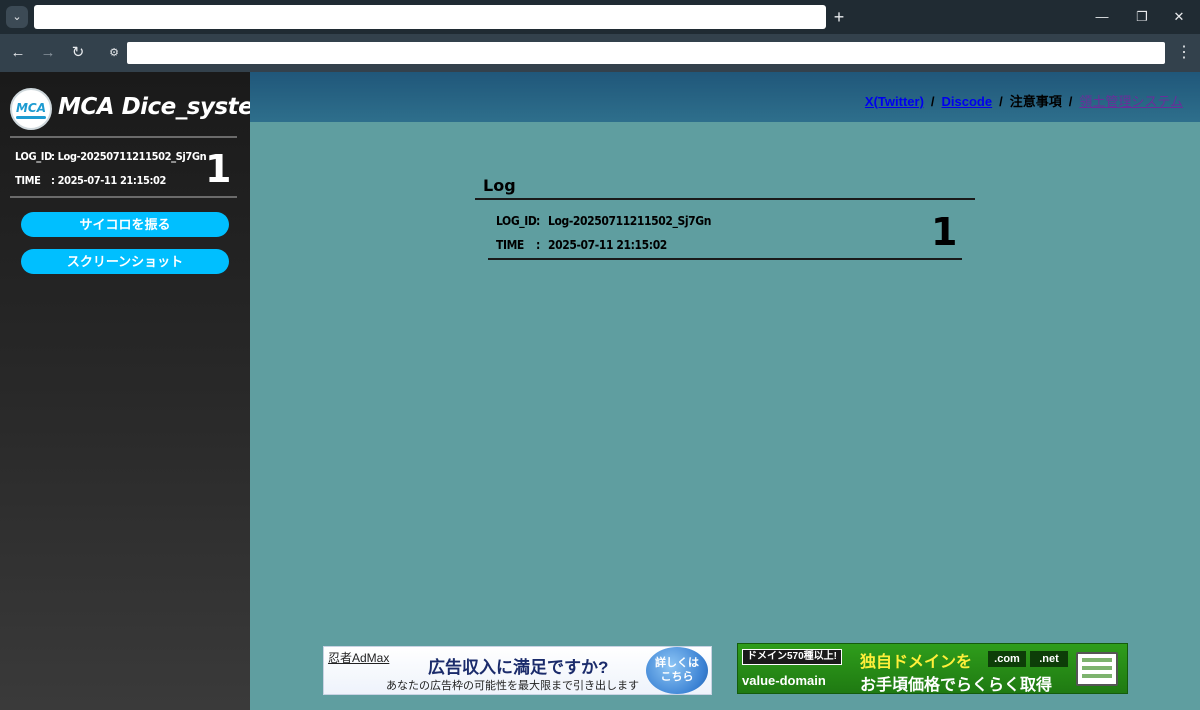  Describe the element at coordinates (1131, 101) in the screenshot. I see `territory-system-link: 領土管理システム` at that location.